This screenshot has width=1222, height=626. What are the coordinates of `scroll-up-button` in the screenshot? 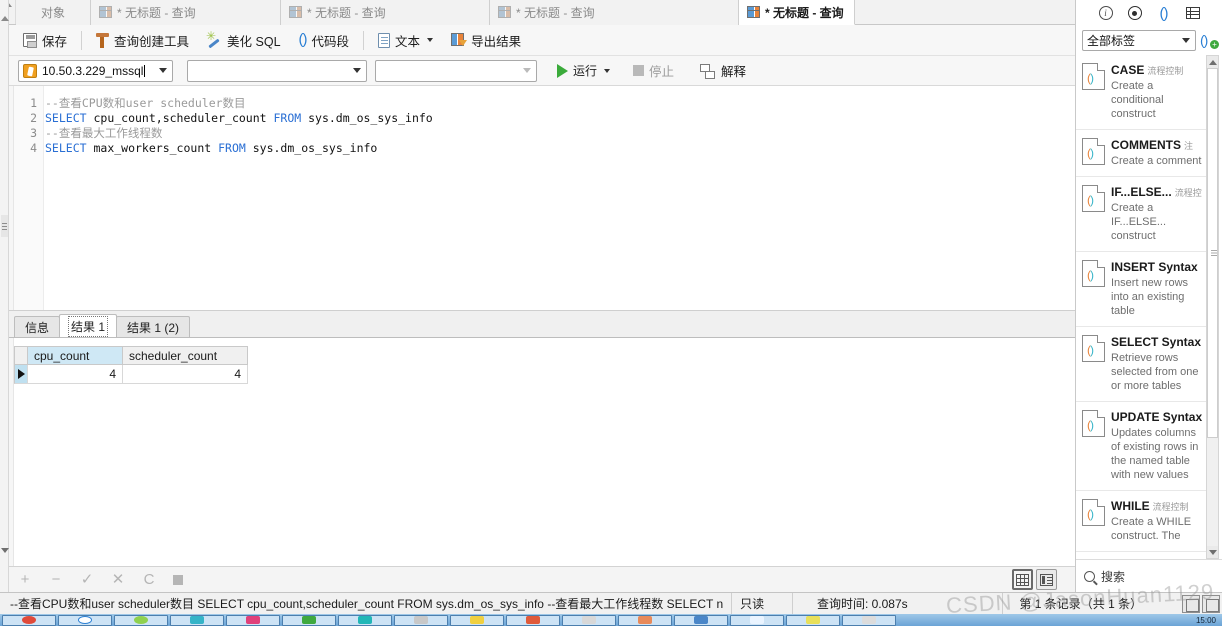 It's located at (1212, 62).